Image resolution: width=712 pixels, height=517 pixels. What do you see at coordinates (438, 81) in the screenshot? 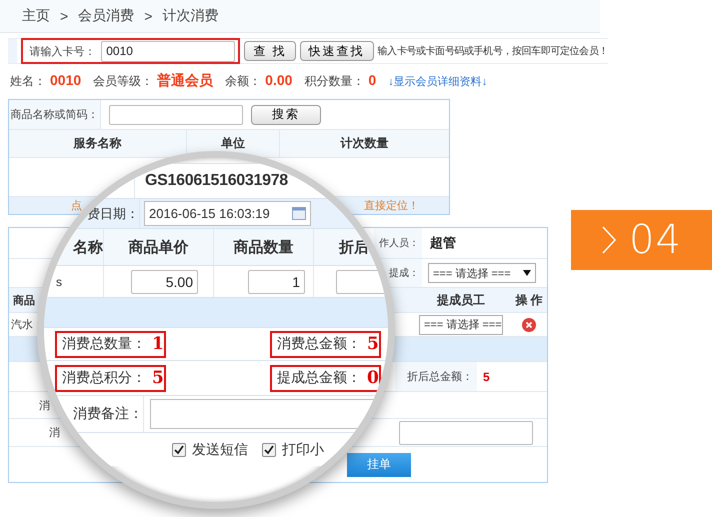
I see `member-details-link: ↓显示会员详细资料↓` at bounding box center [438, 81].